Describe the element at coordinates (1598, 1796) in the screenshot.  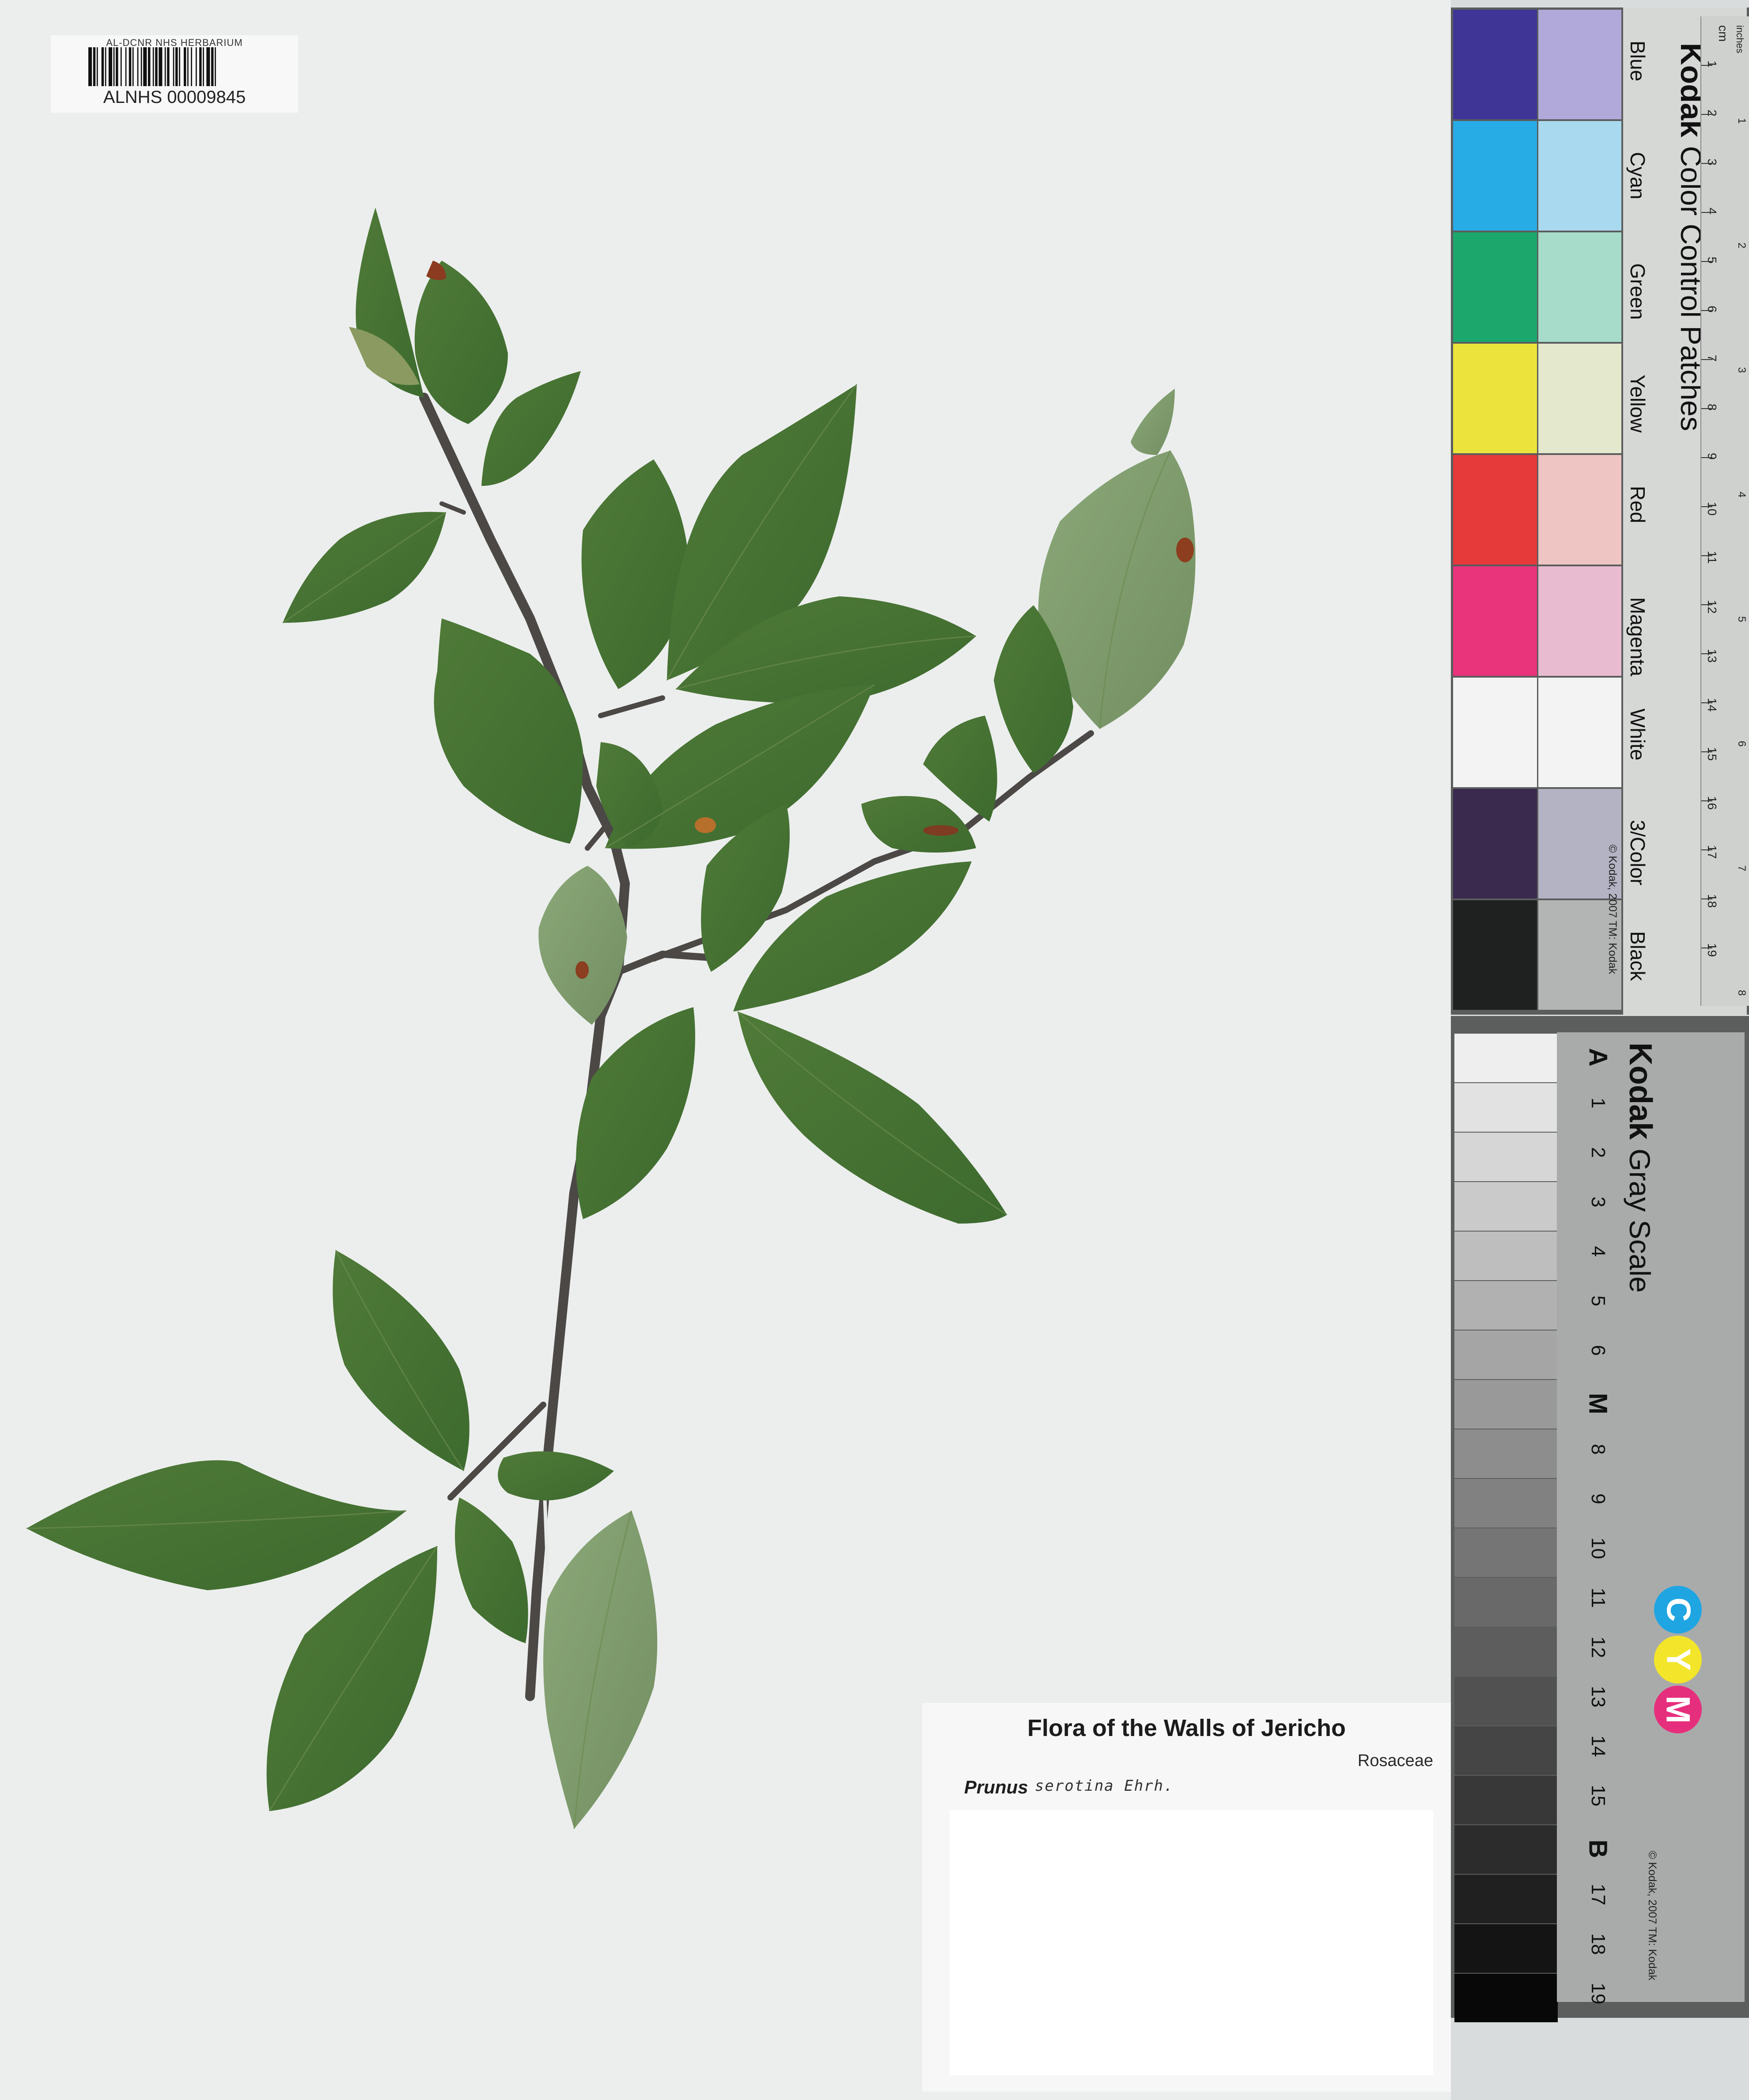
I see `gray-step-label: 15` at that location.